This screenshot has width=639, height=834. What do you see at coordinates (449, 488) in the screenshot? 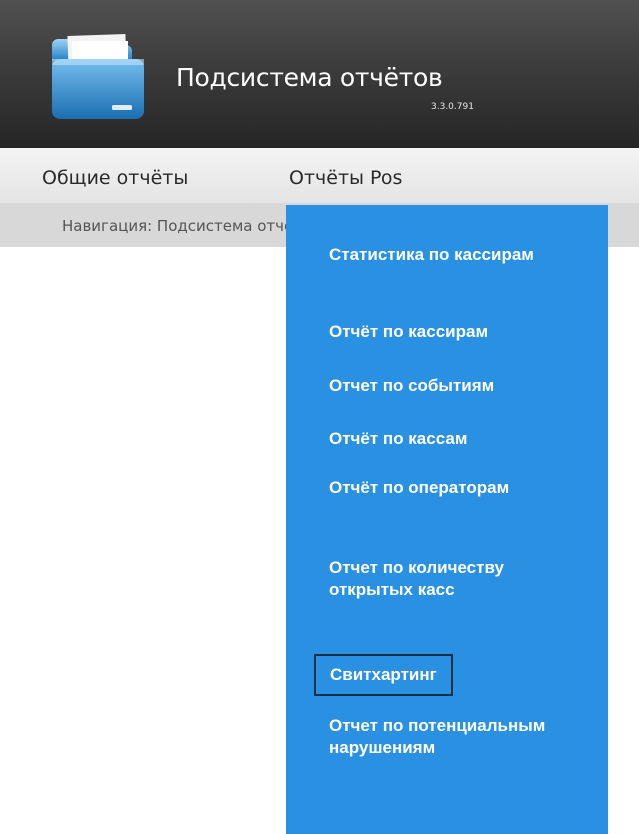
I see `dropdown-item-operators-report: Отчёт по операторам` at bounding box center [449, 488].